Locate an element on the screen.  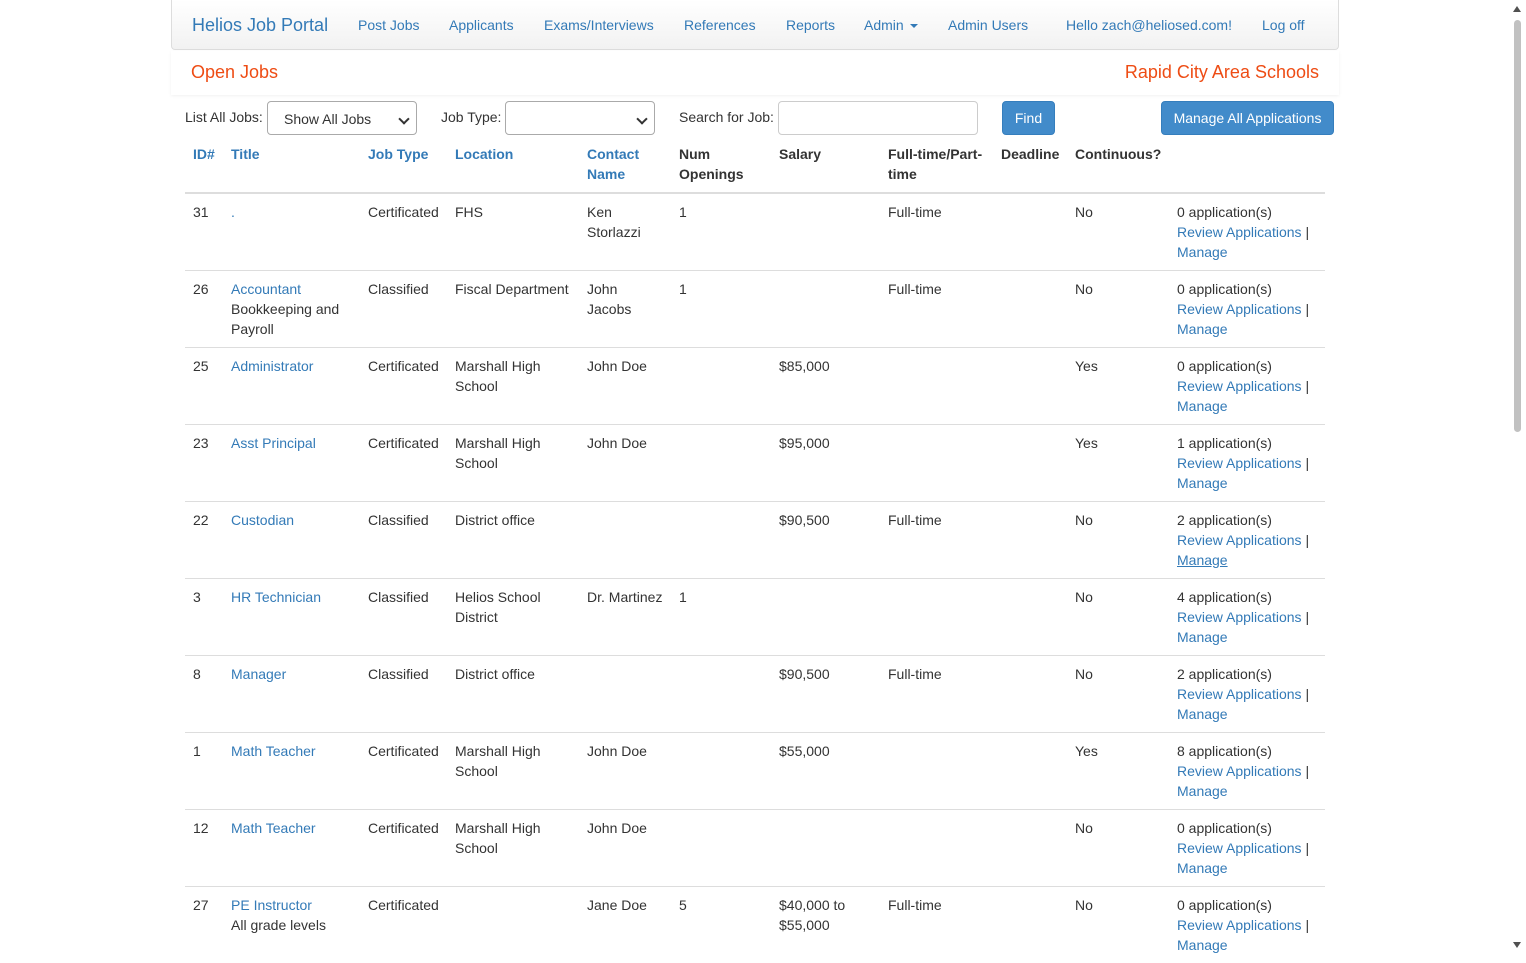
page-title: Open Jobs is located at coordinates (234, 72).